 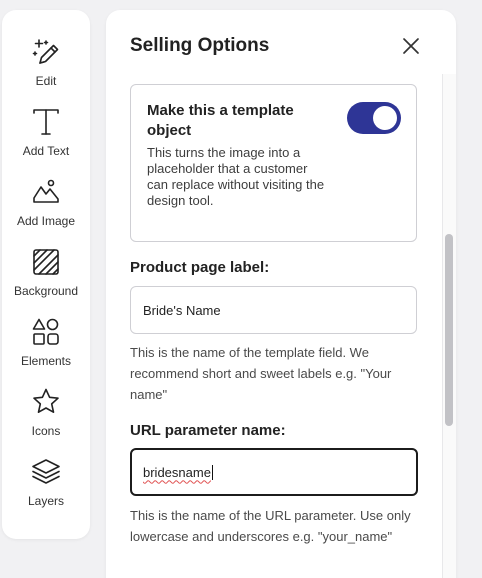 What do you see at coordinates (46, 151) in the screenshot?
I see `toolbar-item-label: Add Text` at bounding box center [46, 151].